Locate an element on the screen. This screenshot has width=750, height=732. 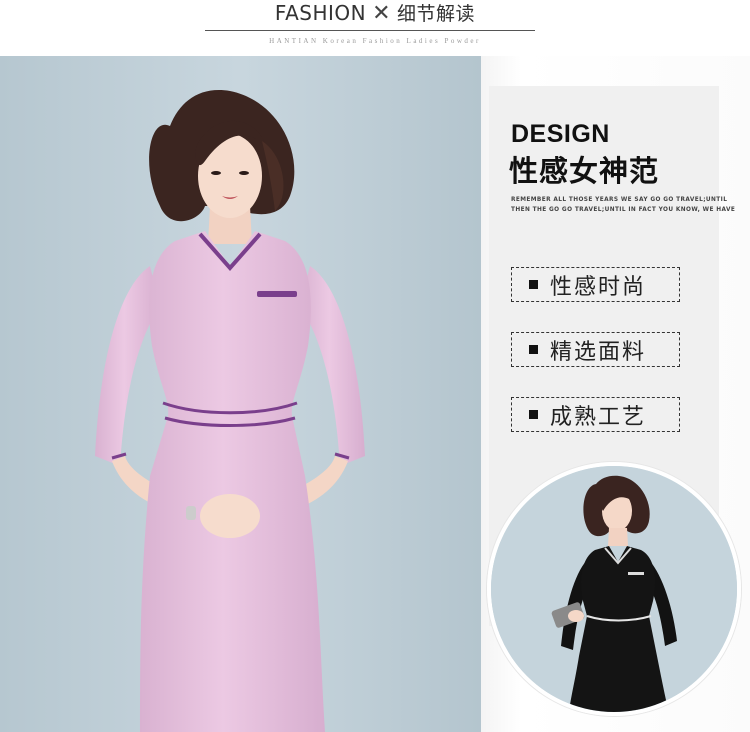
design-title: DESIGN is located at coordinates (560, 134).